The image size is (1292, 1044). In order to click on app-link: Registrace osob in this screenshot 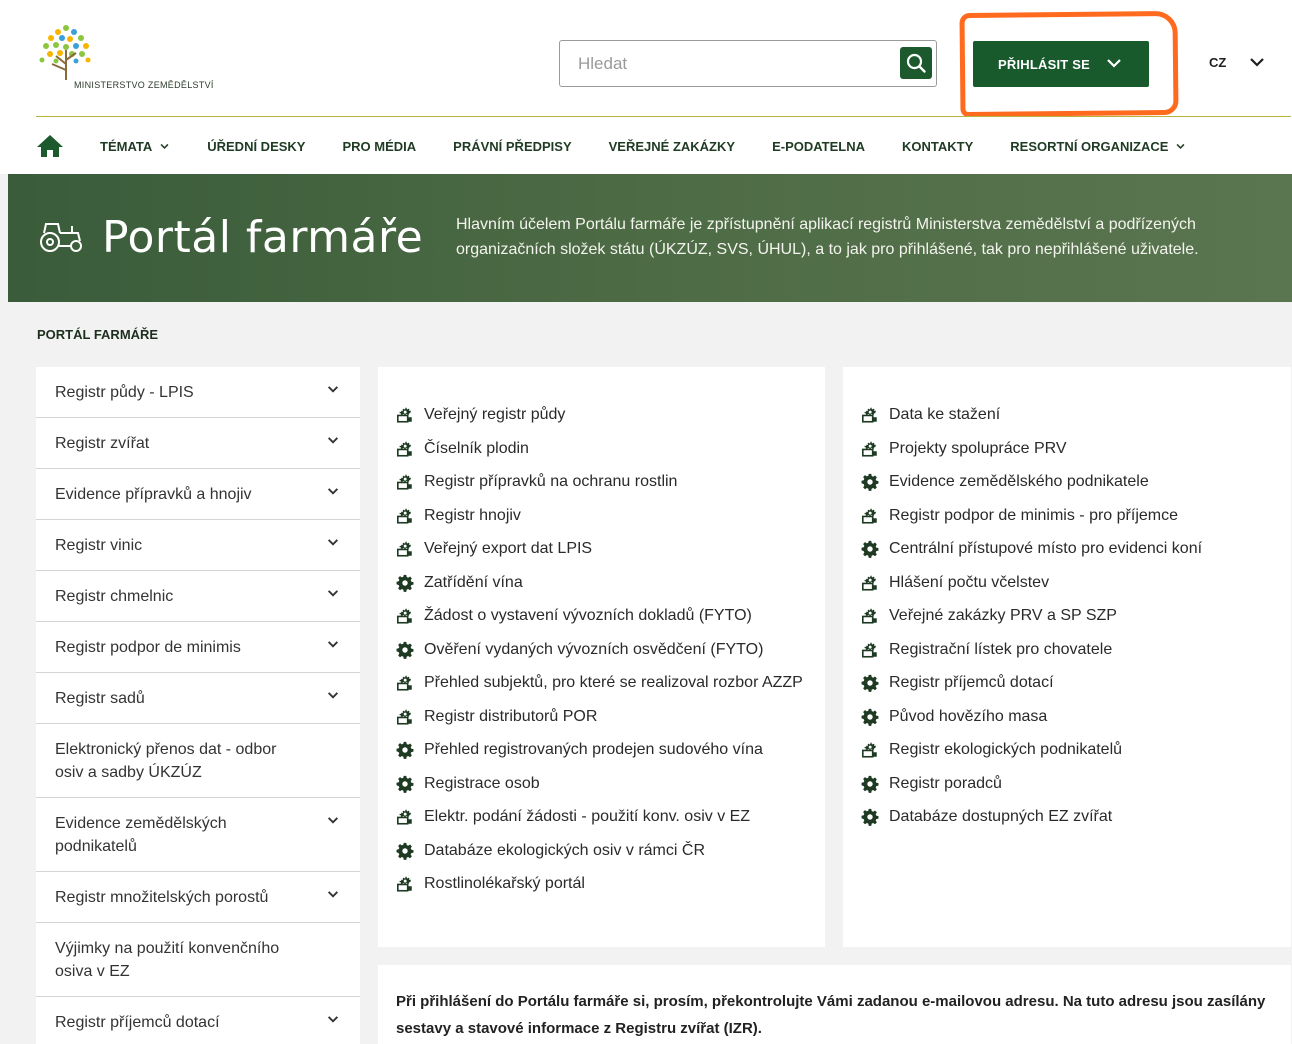, I will do `click(610, 783)`.